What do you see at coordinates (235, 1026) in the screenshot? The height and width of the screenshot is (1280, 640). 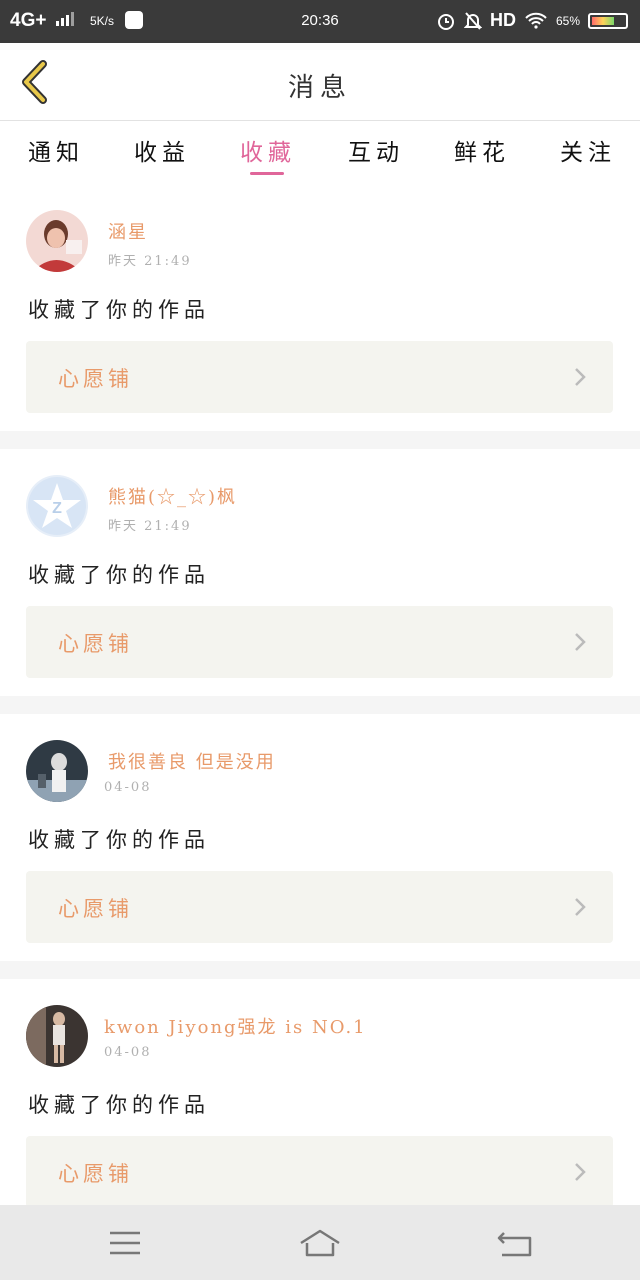 I see `username: kwon Jiyong强龙 is NO.1` at bounding box center [235, 1026].